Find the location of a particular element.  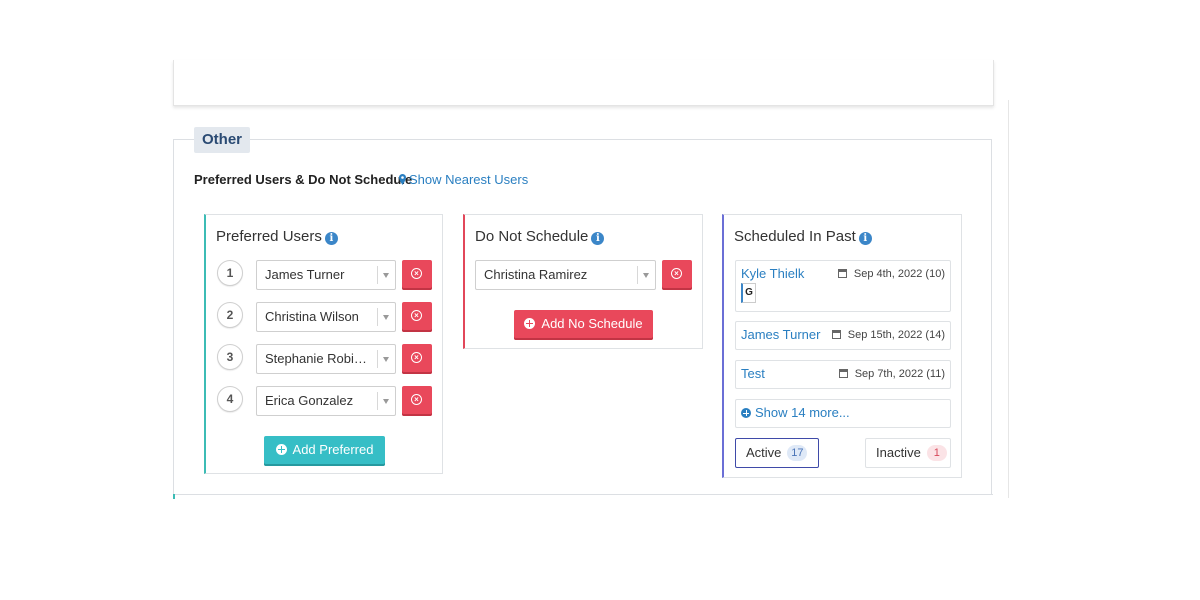

add-no-schedule-button: Add No Schedule is located at coordinates (583, 325).